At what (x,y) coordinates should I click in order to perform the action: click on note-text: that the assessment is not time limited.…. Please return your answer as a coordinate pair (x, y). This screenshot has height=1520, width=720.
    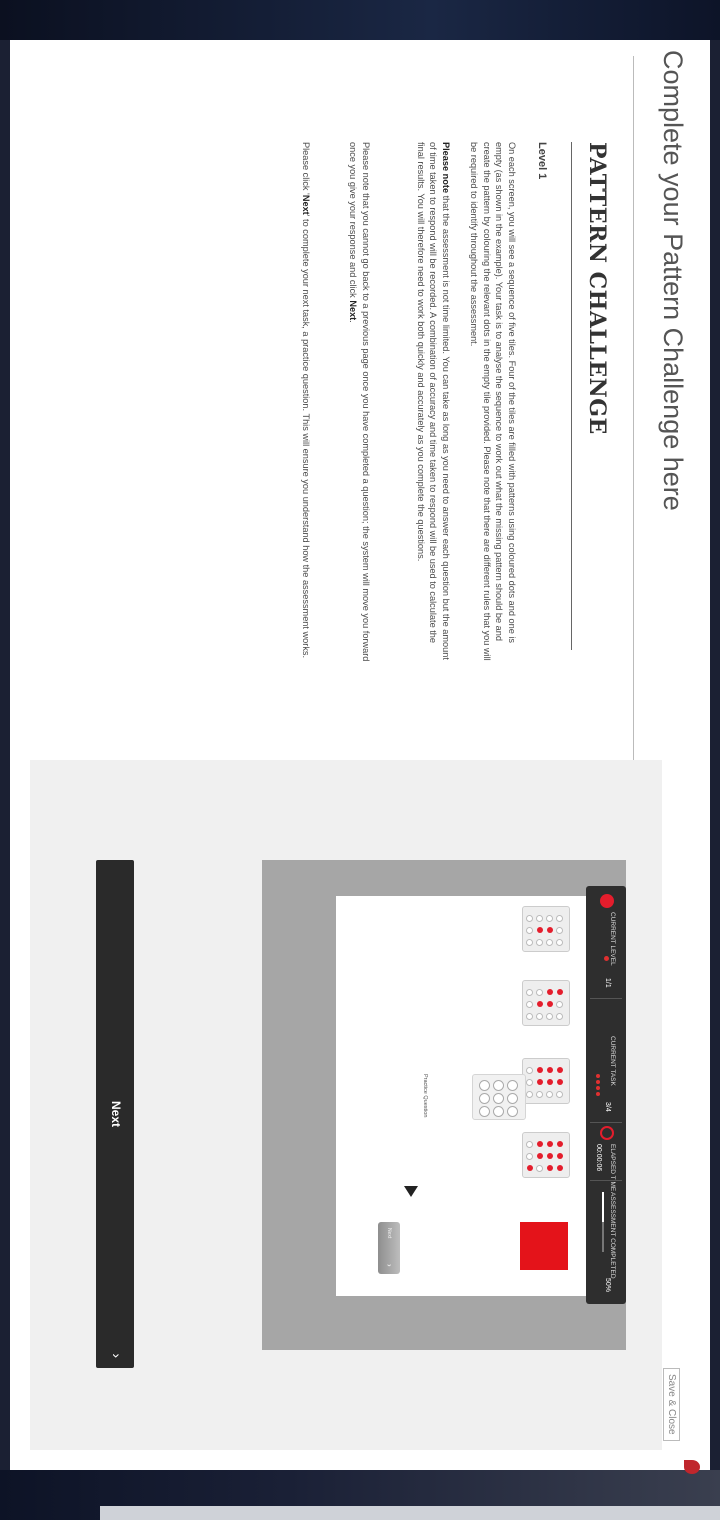
    Looking at the image, I should click on (433, 401).